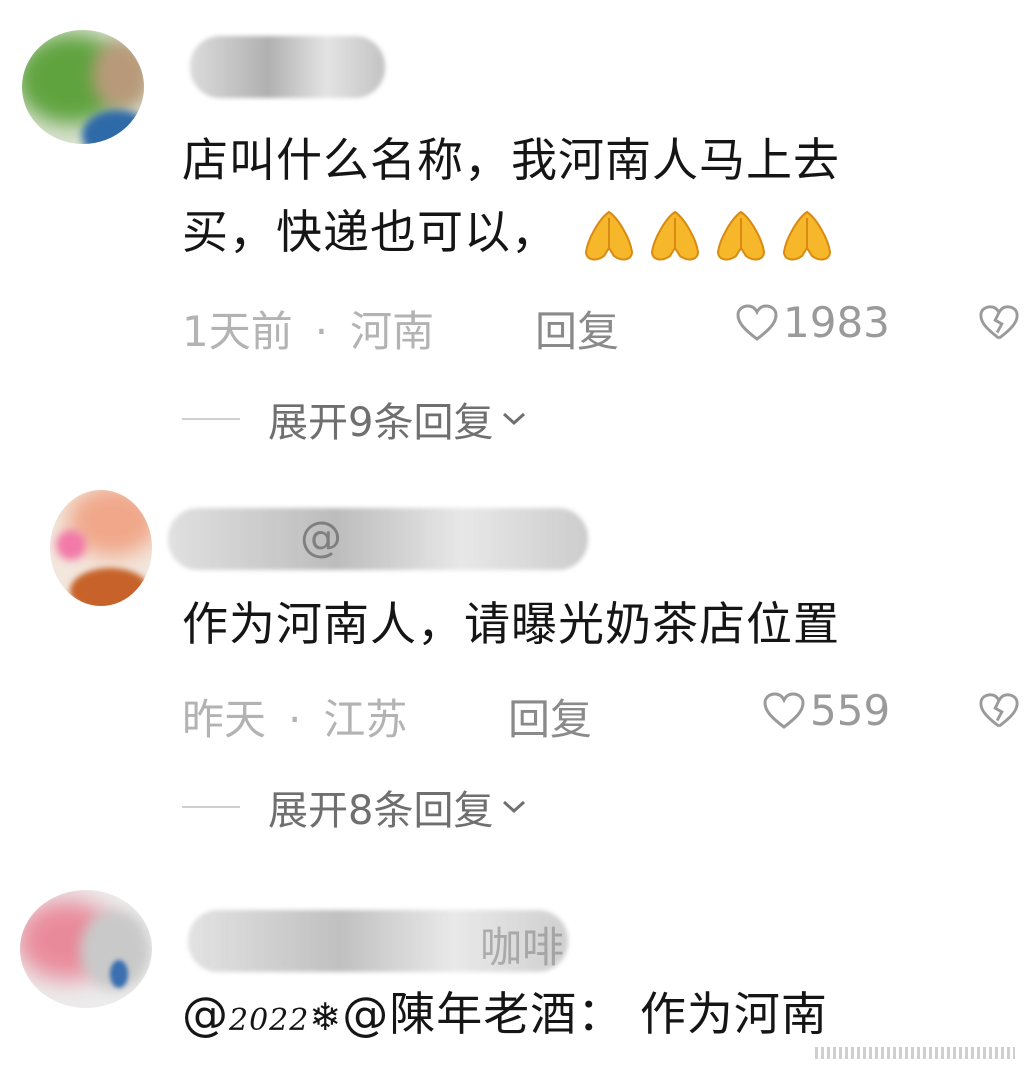  I want to click on expand-replies: 展开9条回复, so click(354, 419).